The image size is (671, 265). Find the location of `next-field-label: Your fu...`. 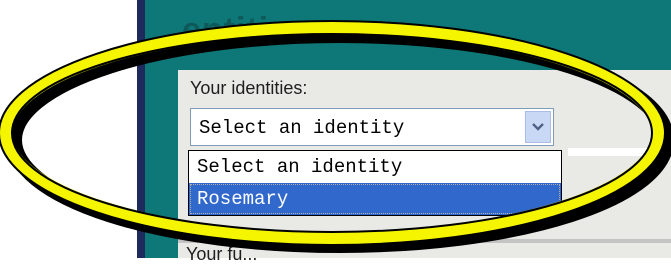

next-field-label: Your fu... is located at coordinates (222, 254).